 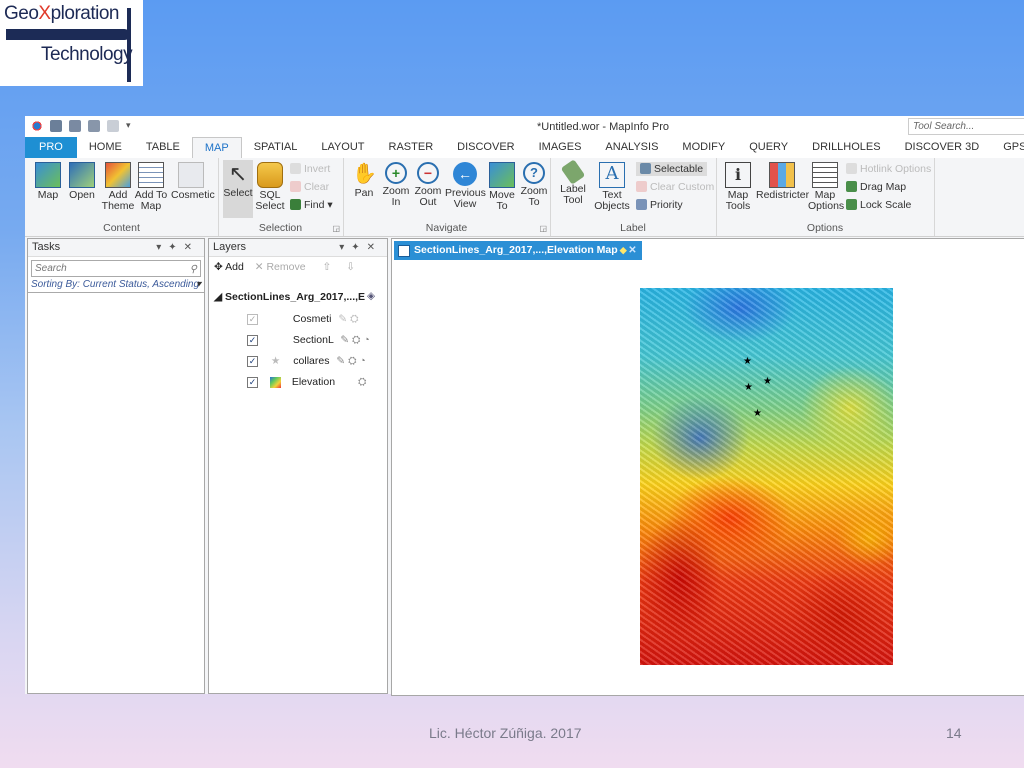 I want to click on redistricter-grid-icon, so click(x=782, y=175).